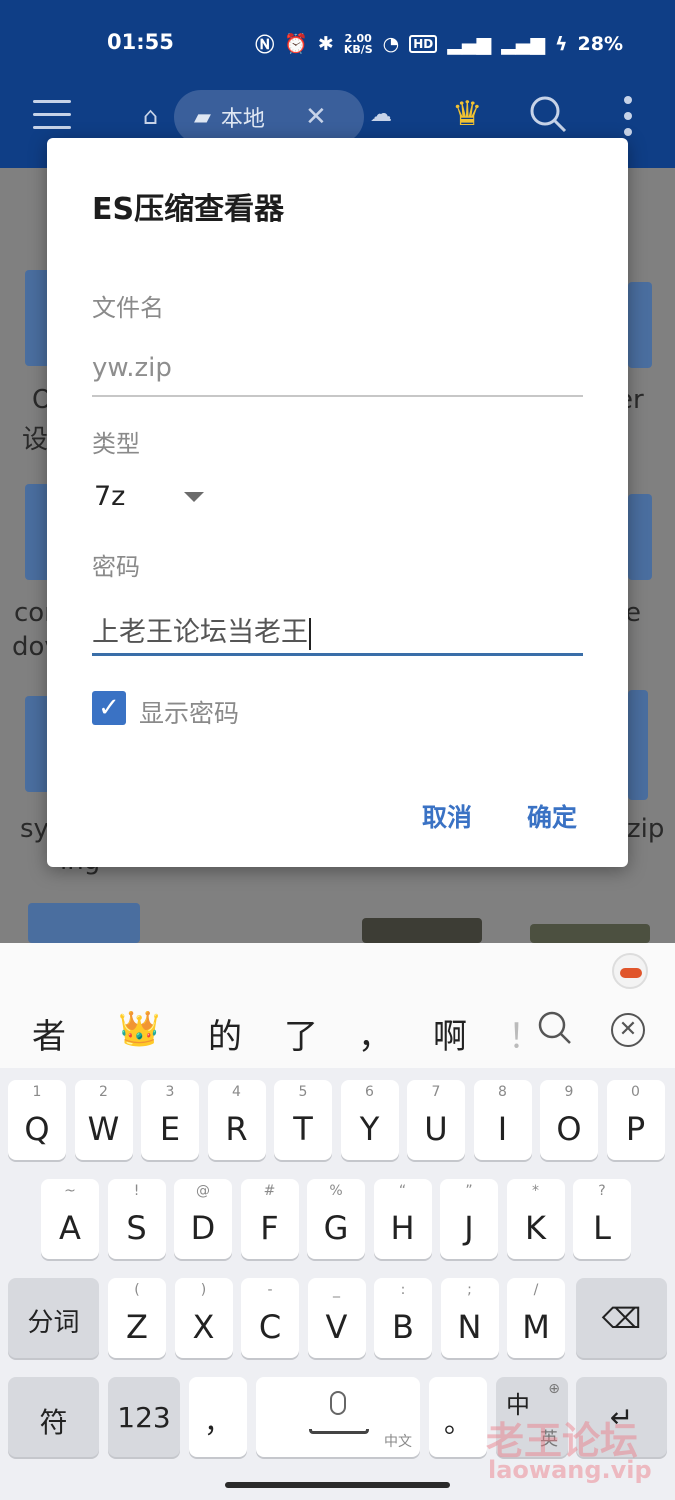 This screenshot has height=1500, width=675. What do you see at coordinates (128, 308) in the screenshot?
I see `filename-label: 文件名` at bounding box center [128, 308].